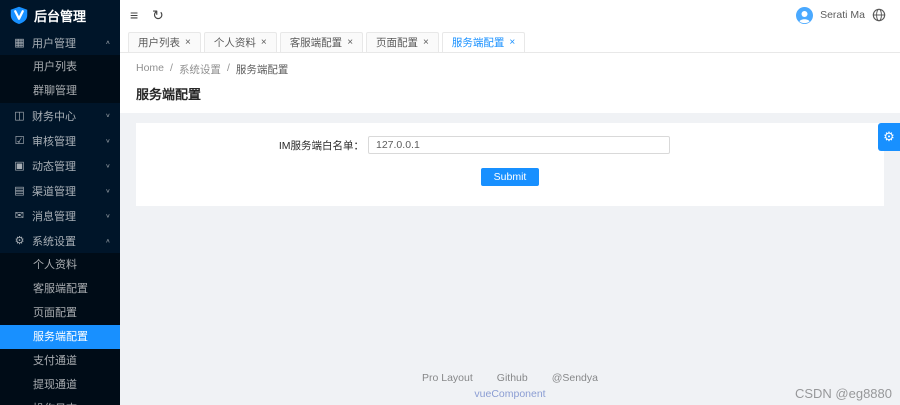 The width and height of the screenshot is (900, 405). Describe the element at coordinates (134, 15) in the screenshot. I see `menu-fold-icon: ≡` at that location.